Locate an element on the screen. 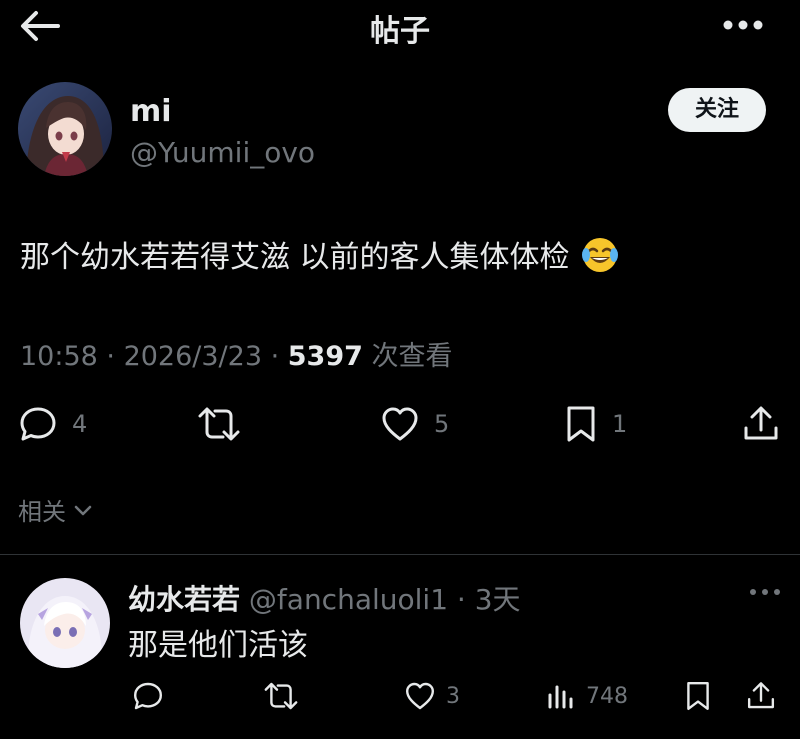 The image size is (800, 739). anime-girl-avatar is located at coordinates (65, 129).